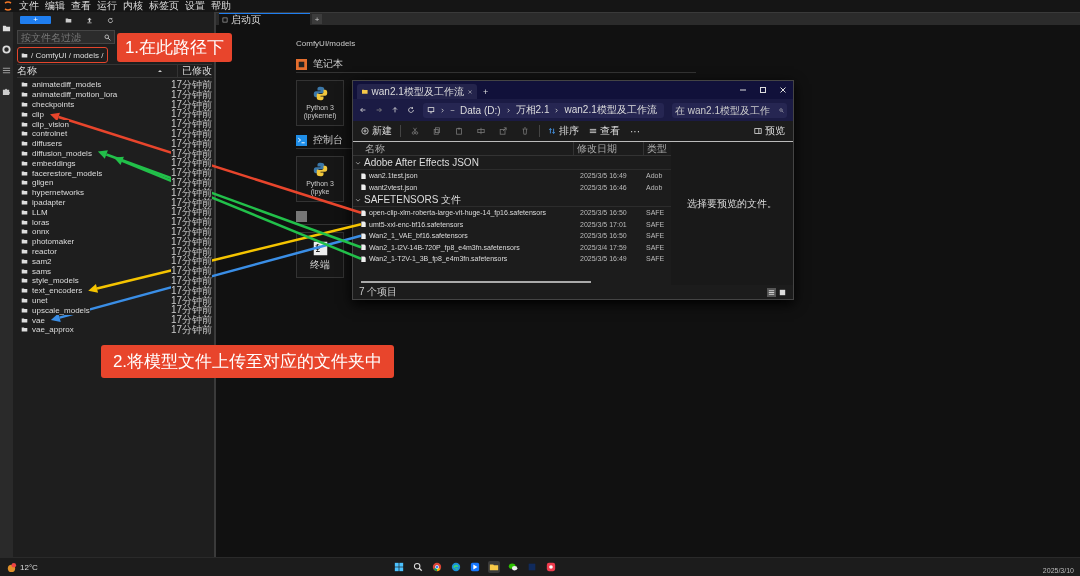 The image size is (1080, 576). What do you see at coordinates (563, 131) in the screenshot?
I see `sort-button: 排序` at bounding box center [563, 131].